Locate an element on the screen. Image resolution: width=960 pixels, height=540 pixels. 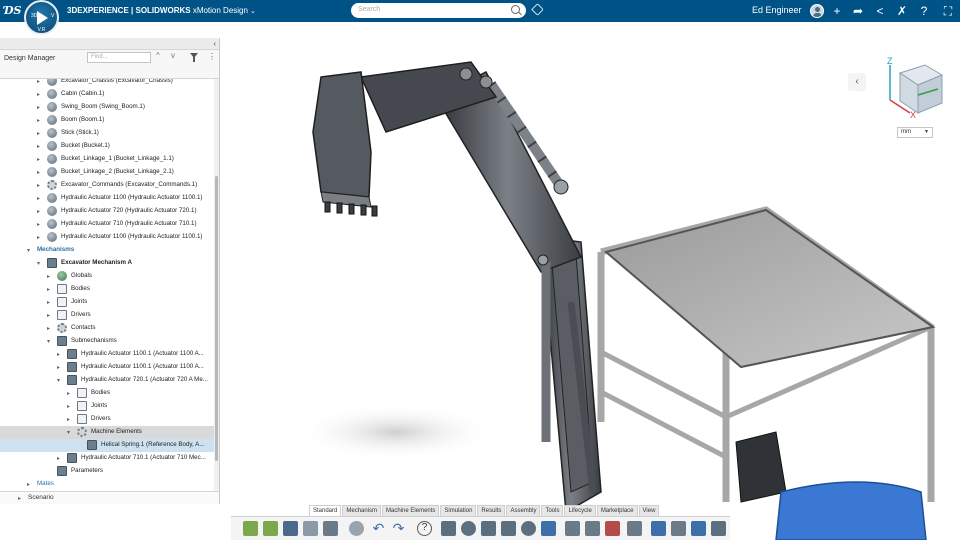
expand-side-panel-icon: ‹ is located at coordinates (857, 82).